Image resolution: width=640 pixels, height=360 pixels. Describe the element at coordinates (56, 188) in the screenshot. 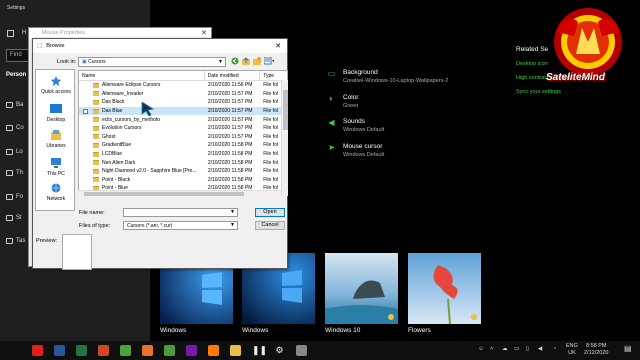

I see `network-icon` at that location.